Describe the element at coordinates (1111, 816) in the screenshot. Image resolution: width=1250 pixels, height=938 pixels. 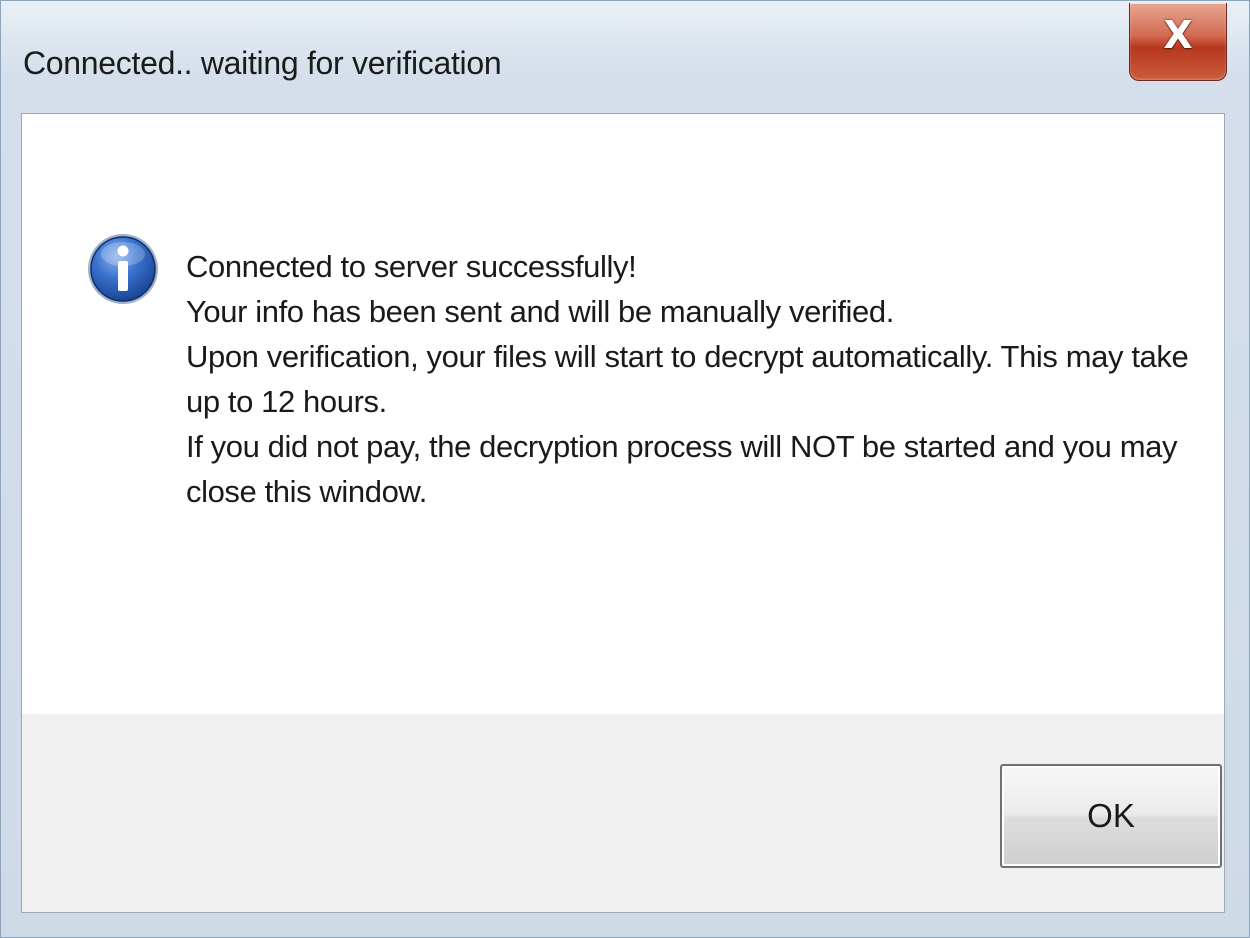
I see `ok-button: OK` at that location.